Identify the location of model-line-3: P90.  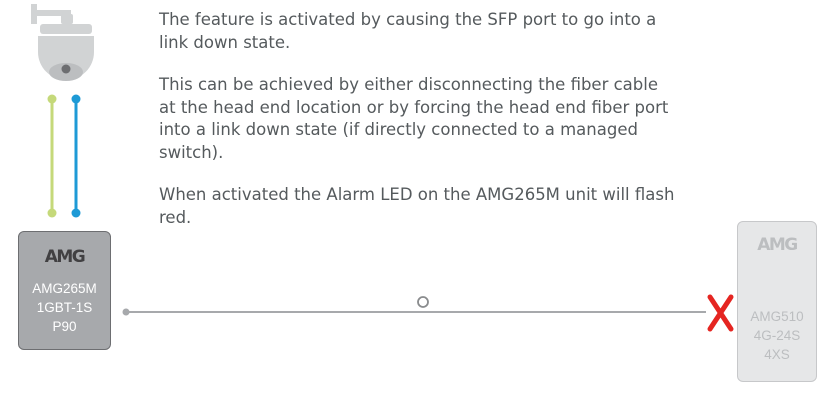
(64, 326).